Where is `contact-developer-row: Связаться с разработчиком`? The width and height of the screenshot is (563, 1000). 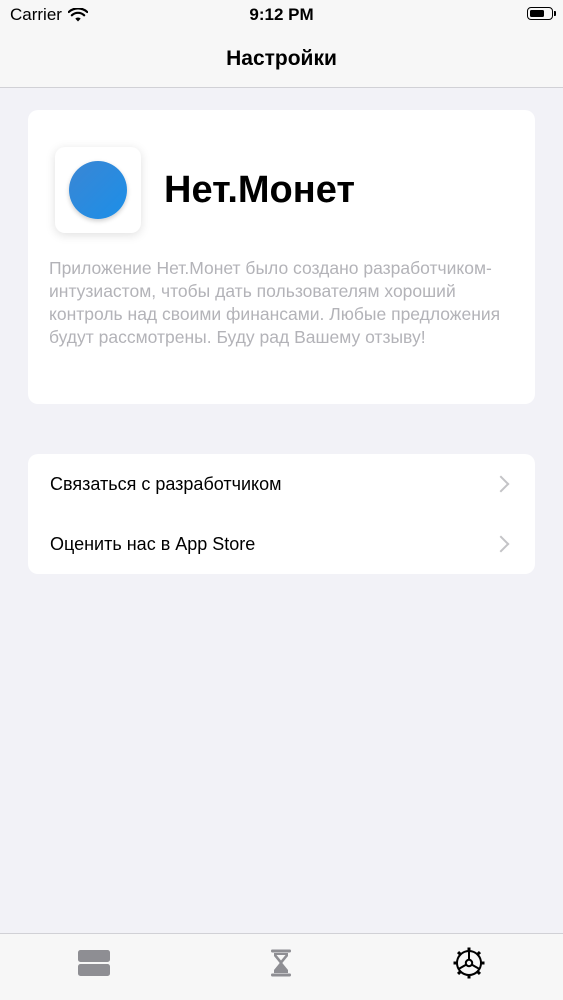
contact-developer-row: Связаться с разработчиком is located at coordinates (281, 484).